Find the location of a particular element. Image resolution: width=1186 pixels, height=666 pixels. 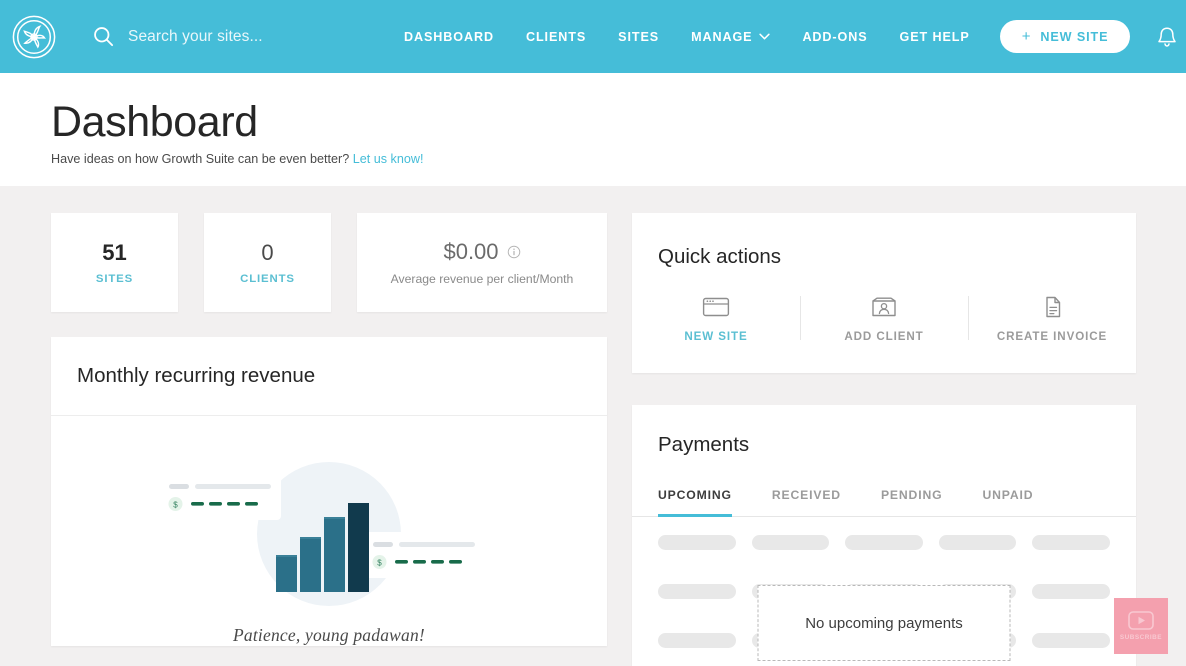

mrr-header: Monthly recurring revenue is located at coordinates (329, 376).